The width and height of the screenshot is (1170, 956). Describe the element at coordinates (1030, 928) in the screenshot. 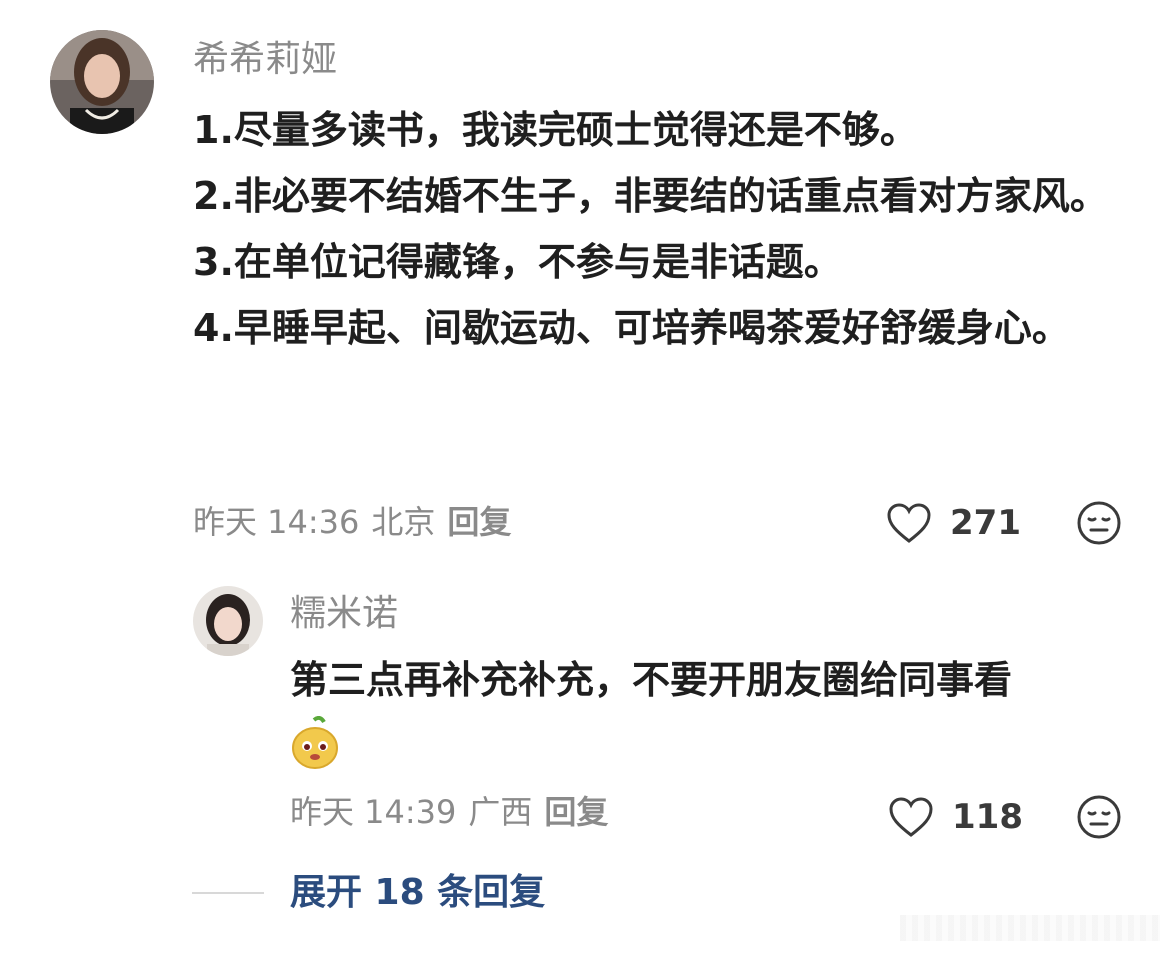

I see `watermark` at that location.